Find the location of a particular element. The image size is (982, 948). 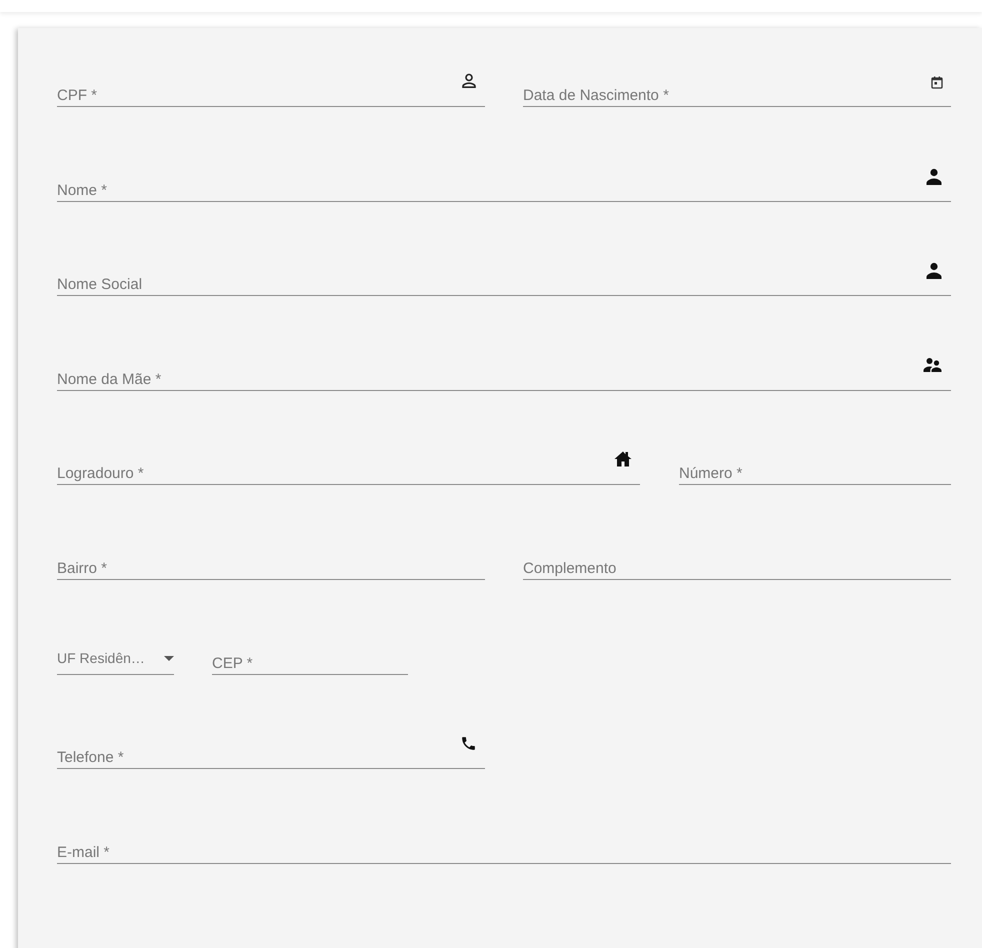

input-field: CPF * is located at coordinates (271, 87).